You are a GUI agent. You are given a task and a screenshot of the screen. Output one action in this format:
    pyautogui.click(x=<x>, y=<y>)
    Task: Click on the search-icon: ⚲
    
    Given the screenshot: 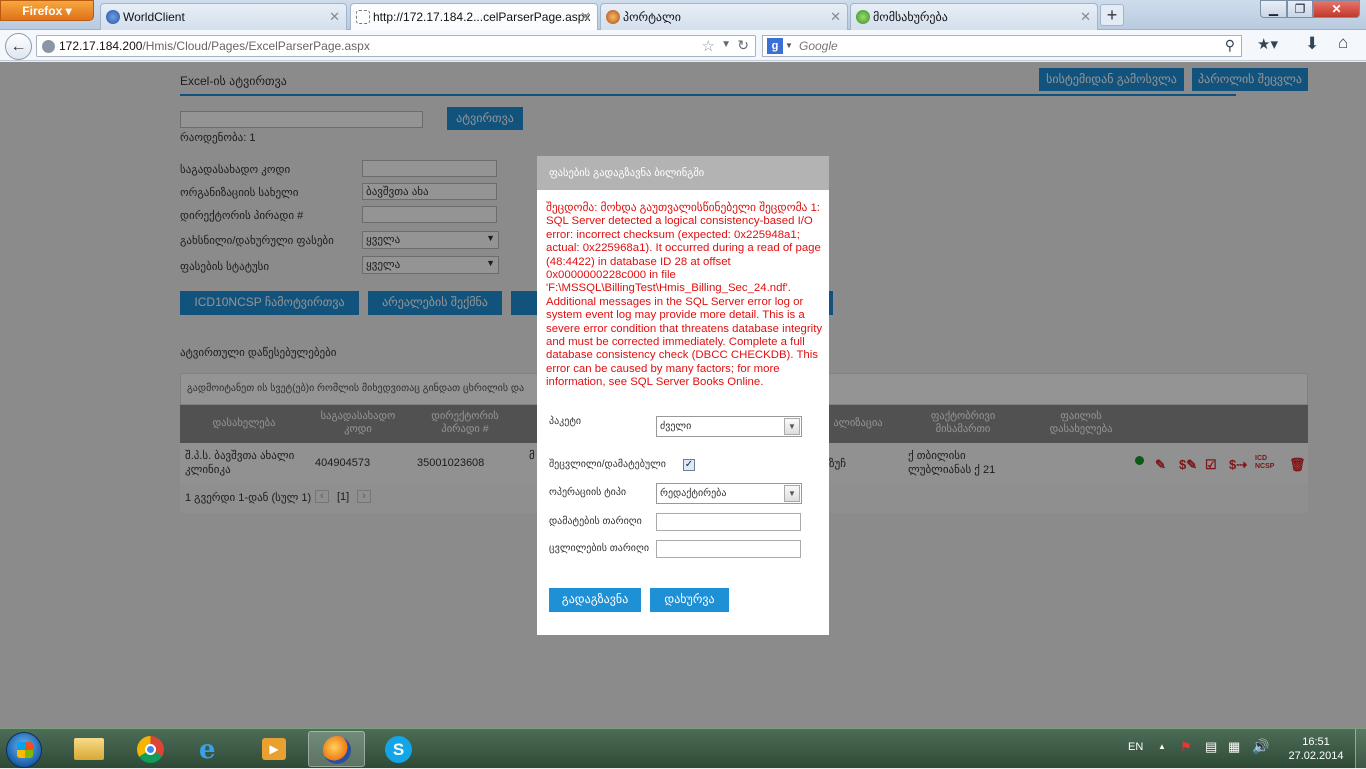 What is the action you would take?
    pyautogui.click(x=1230, y=45)
    